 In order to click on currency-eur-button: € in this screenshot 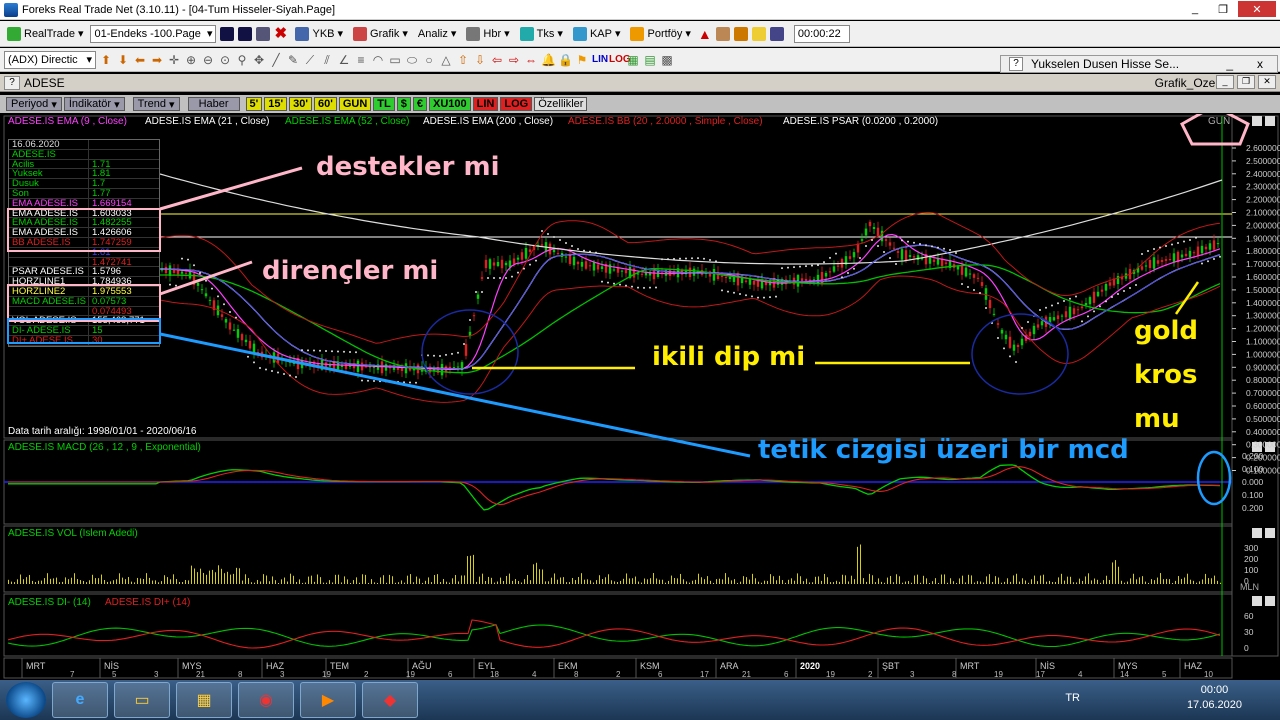, I will do `click(419, 104)`.